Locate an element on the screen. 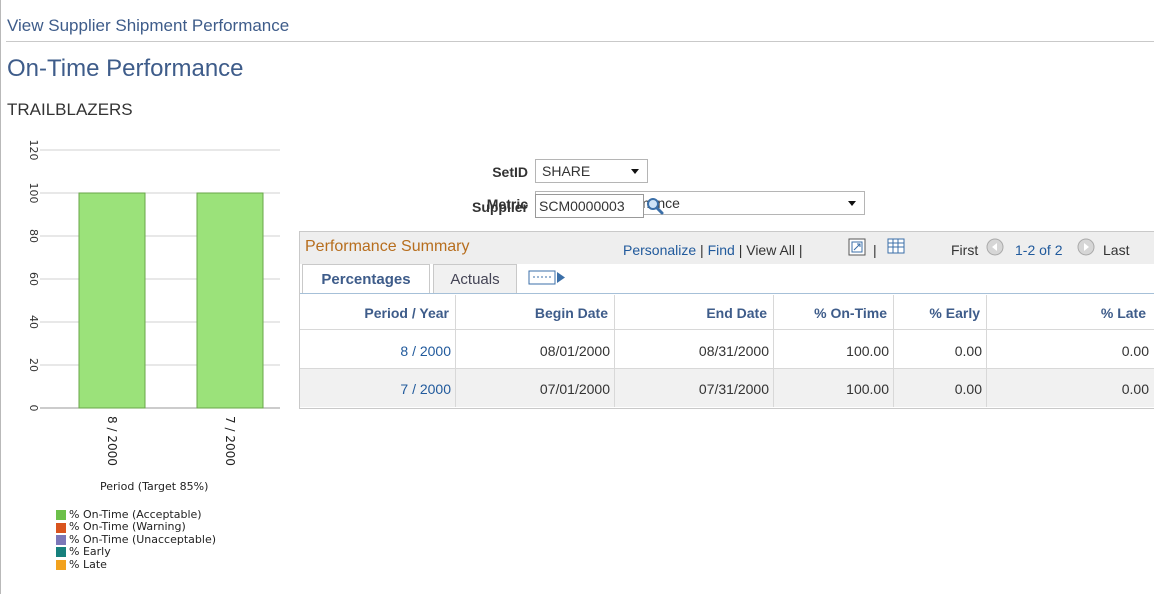  x-tick-label: 8 / 2000 is located at coordinates (112, 441).